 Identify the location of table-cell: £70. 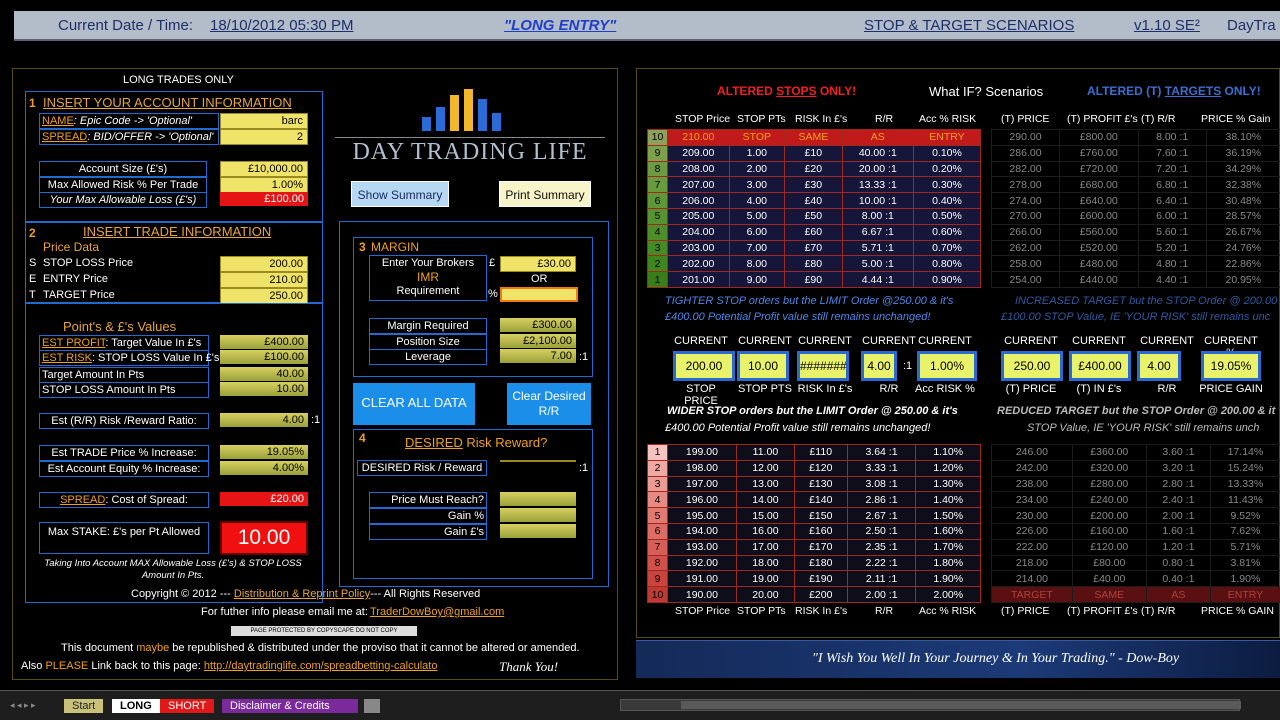
(813, 248).